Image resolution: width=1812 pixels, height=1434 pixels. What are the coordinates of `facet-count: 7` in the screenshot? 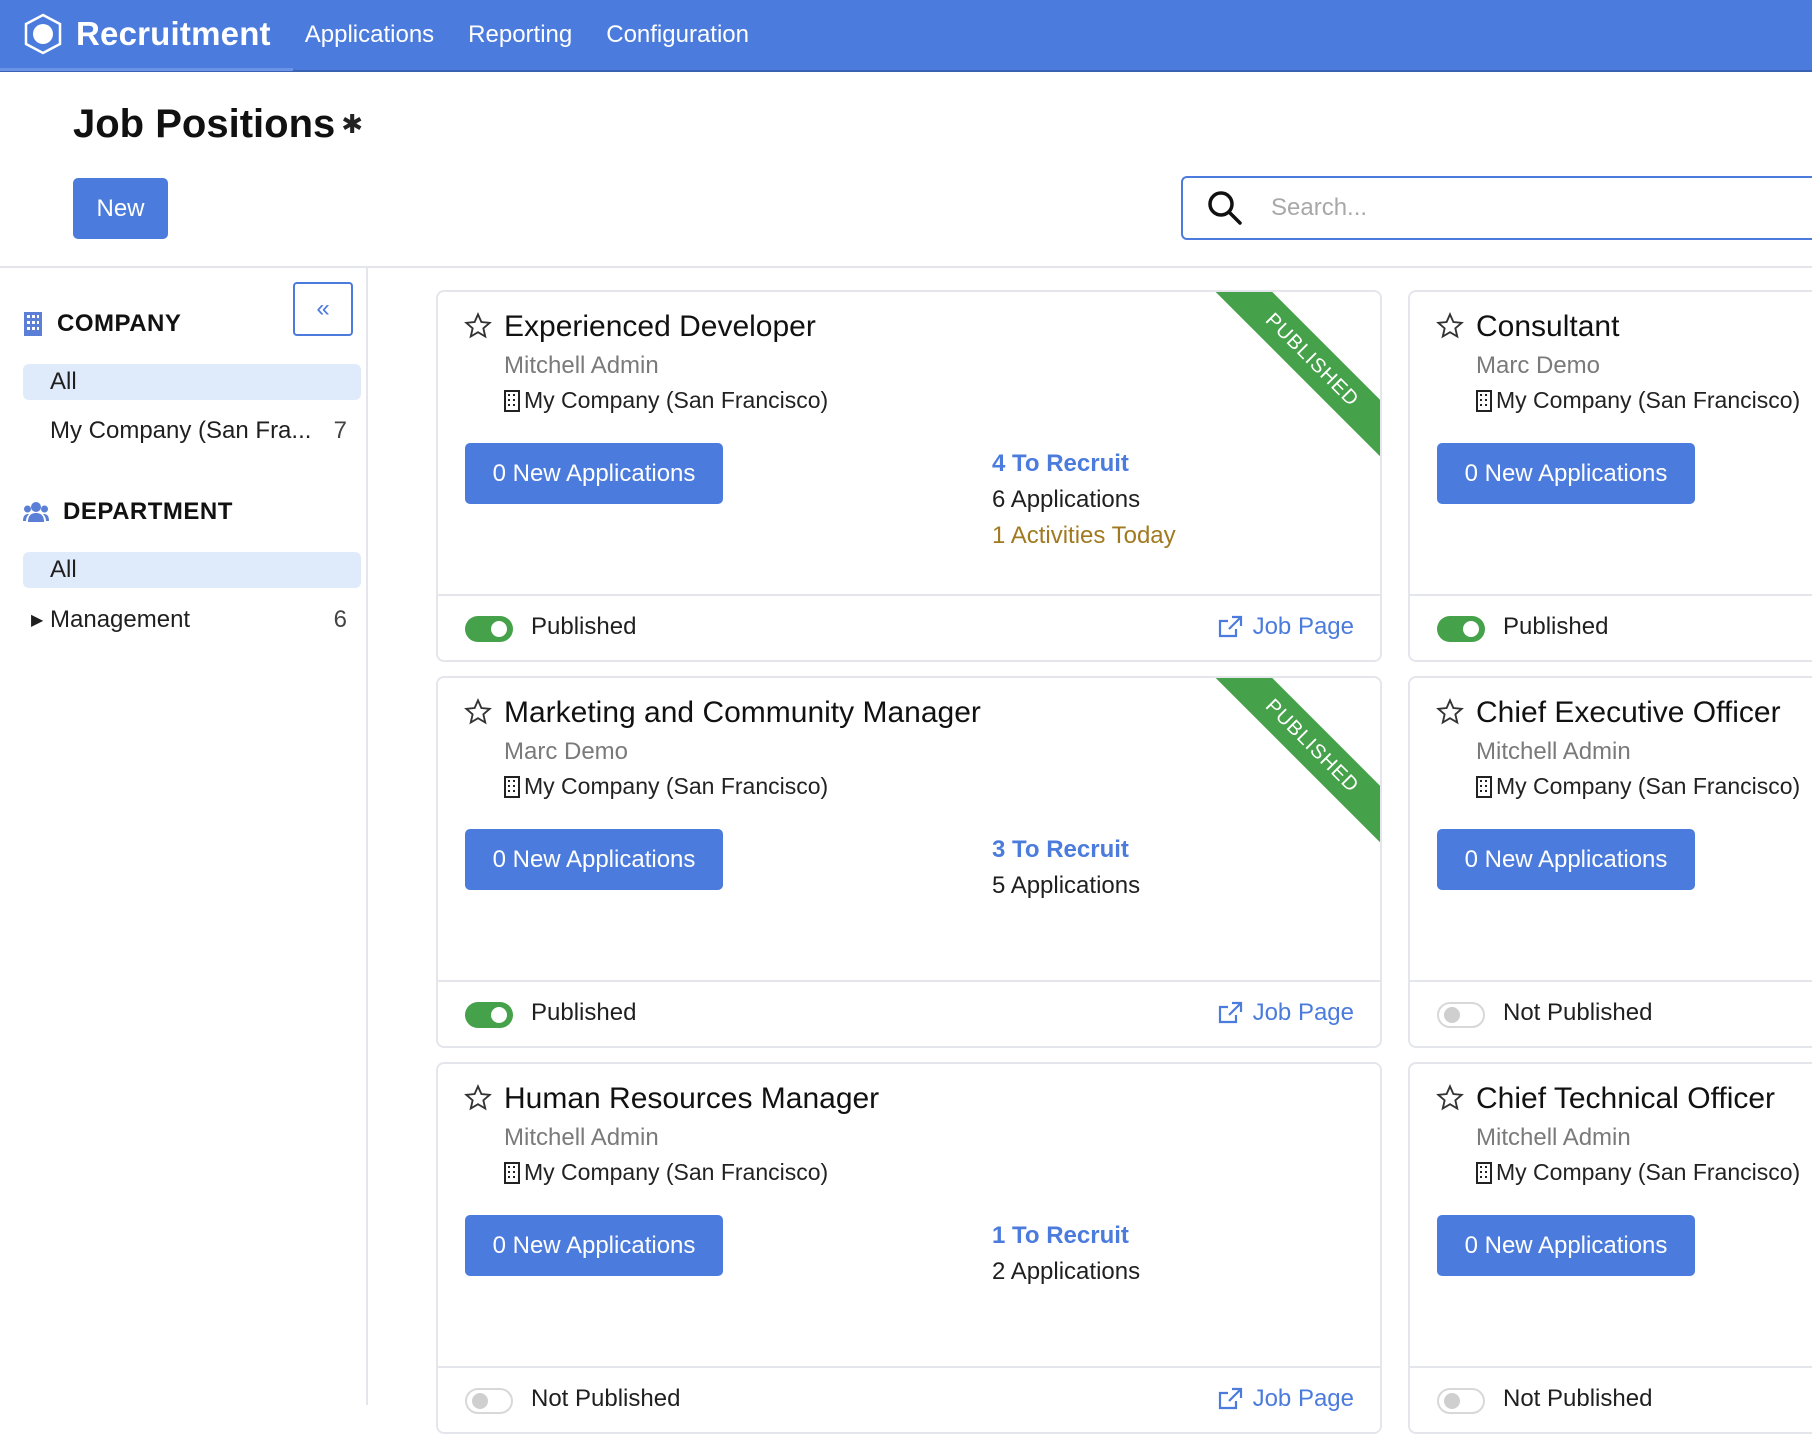 It's located at (340, 430).